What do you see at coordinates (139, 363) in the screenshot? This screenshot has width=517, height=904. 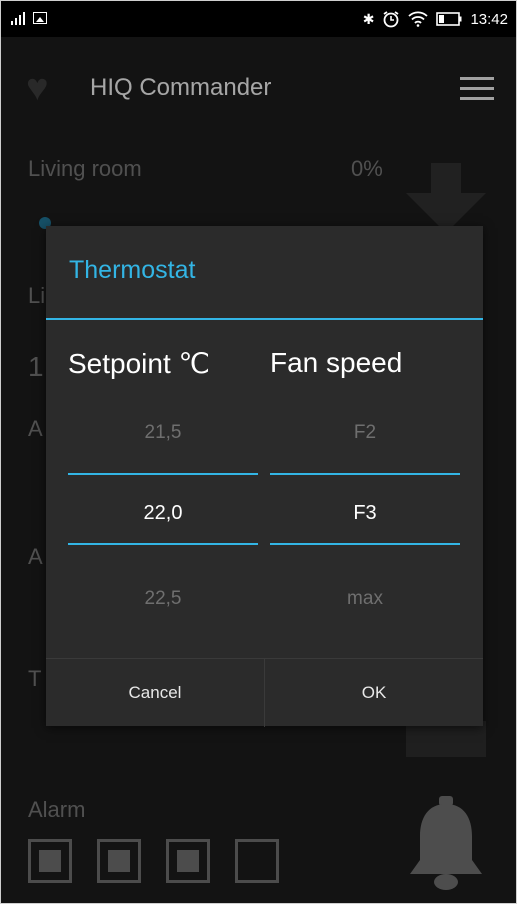 I see `setpoint-header: Setpoint ℃` at bounding box center [139, 363].